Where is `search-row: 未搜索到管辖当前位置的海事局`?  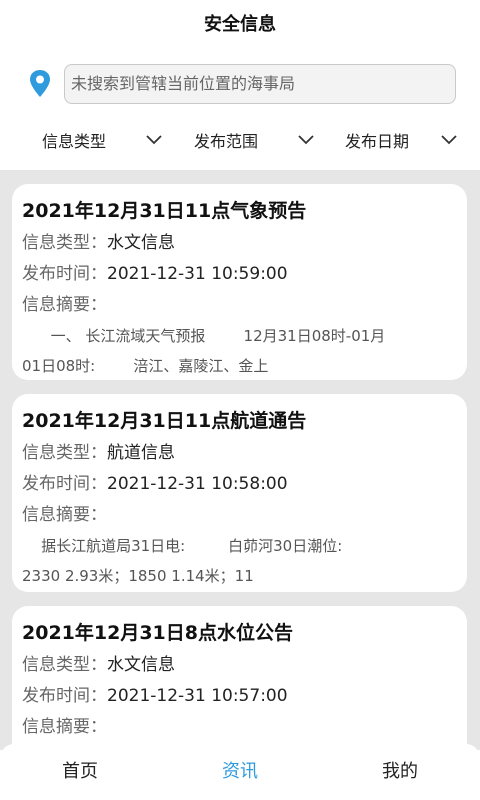 search-row: 未搜索到管辖当前位置的海事局 is located at coordinates (242, 84).